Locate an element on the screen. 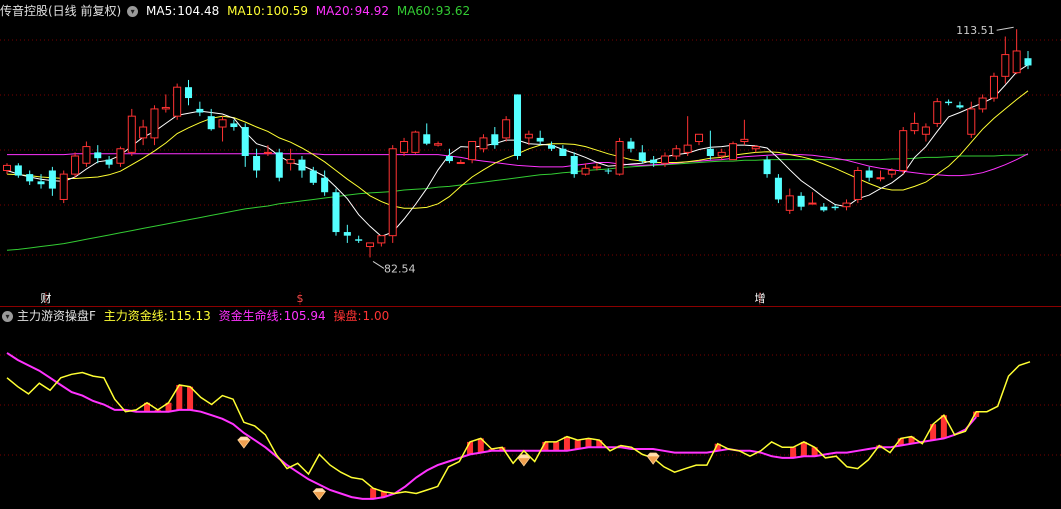 This screenshot has height=509, width=1061. main-capital-value: 115.13 is located at coordinates (189, 316).